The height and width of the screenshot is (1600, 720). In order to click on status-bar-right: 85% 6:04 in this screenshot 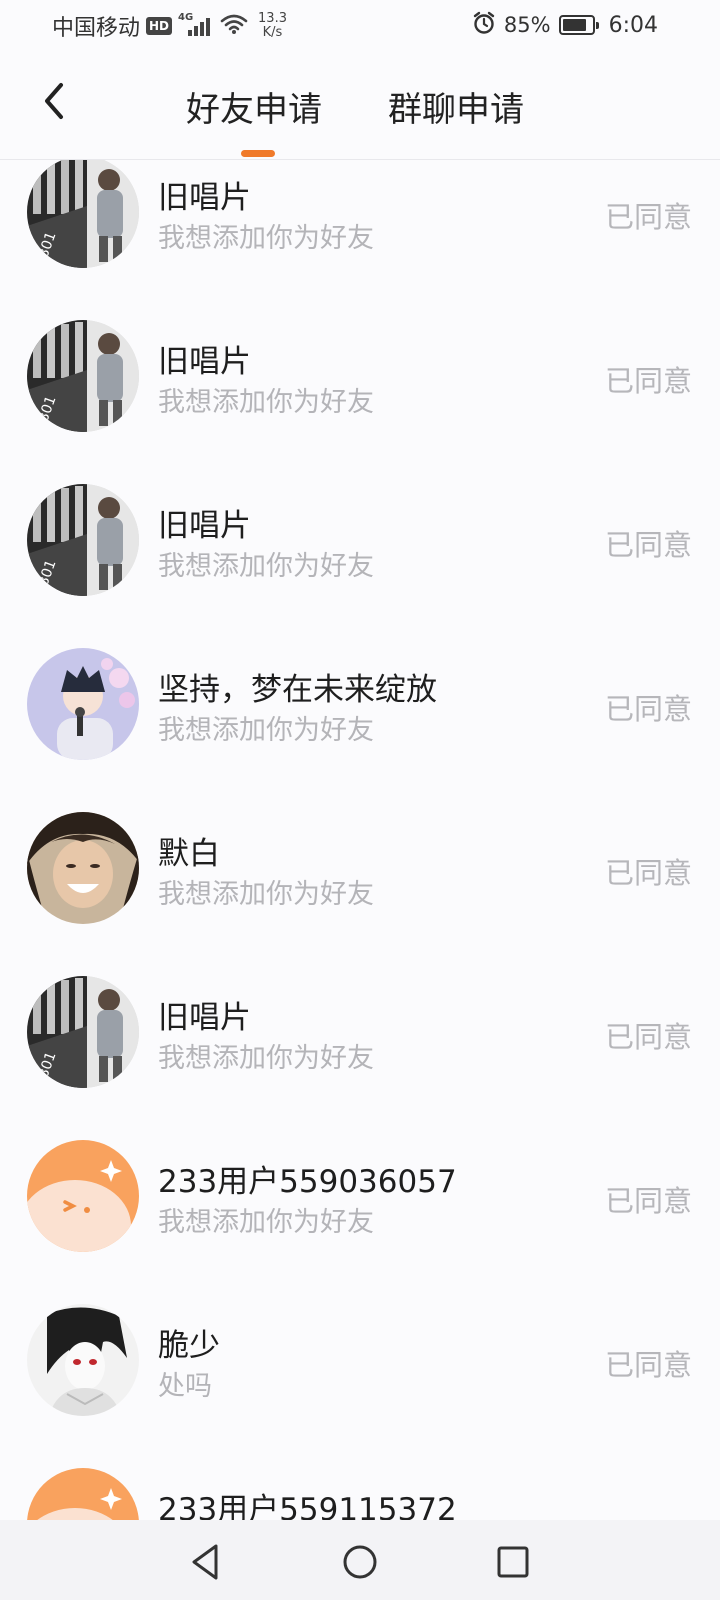, I will do `click(565, 25)`.